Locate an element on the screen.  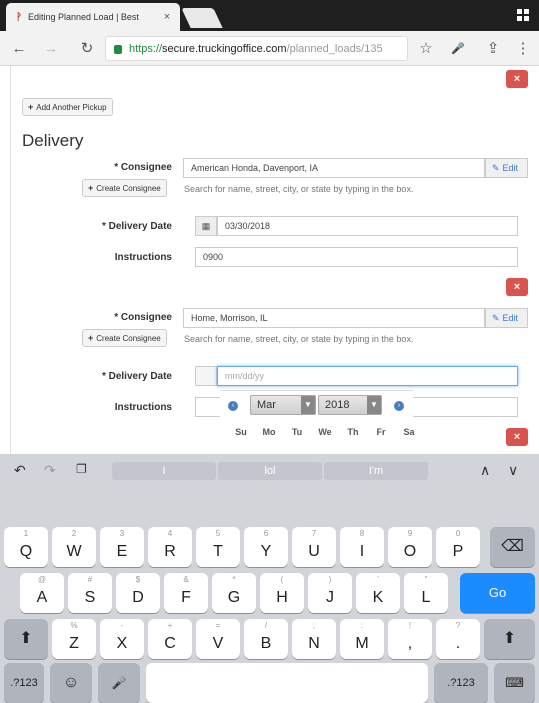
key-b: / B is located at coordinates (266, 639).